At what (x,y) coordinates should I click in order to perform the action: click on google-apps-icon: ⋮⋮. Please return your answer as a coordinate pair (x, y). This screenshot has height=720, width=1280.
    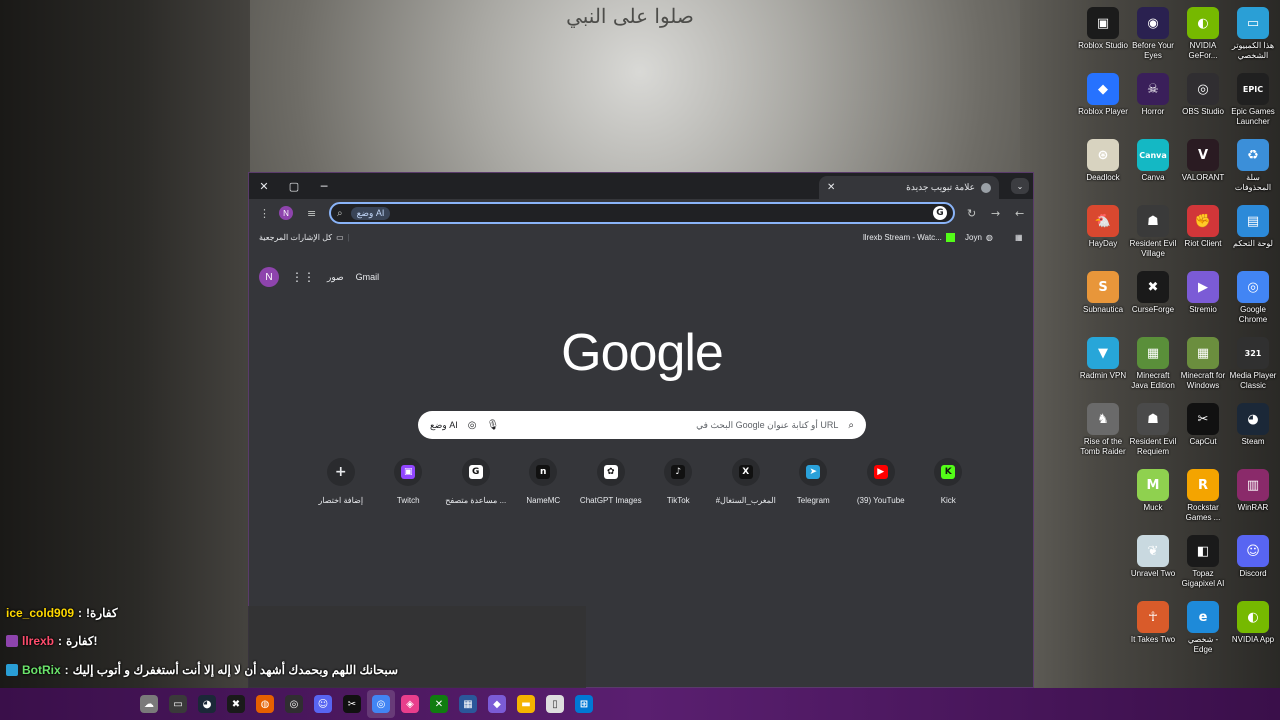
    Looking at the image, I should click on (303, 277).